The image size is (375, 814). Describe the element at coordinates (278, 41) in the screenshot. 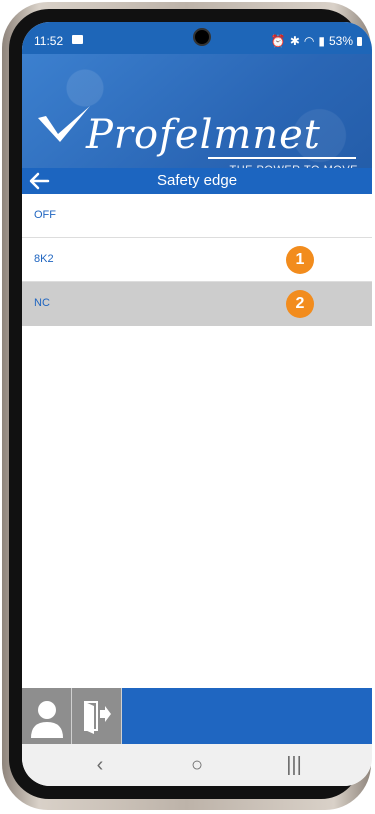

I see `alarm-icon: ⏰` at that location.